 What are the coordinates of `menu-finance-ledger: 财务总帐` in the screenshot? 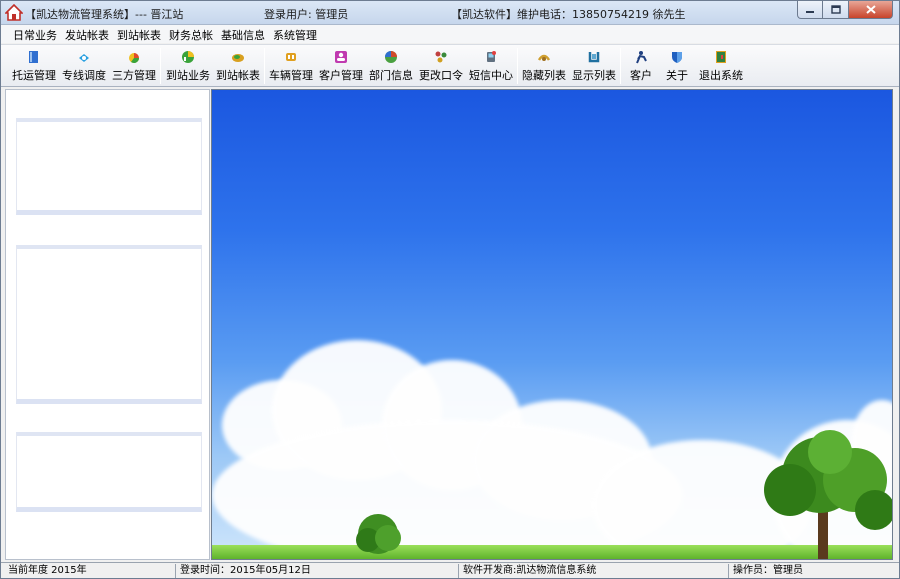 It's located at (191, 34).